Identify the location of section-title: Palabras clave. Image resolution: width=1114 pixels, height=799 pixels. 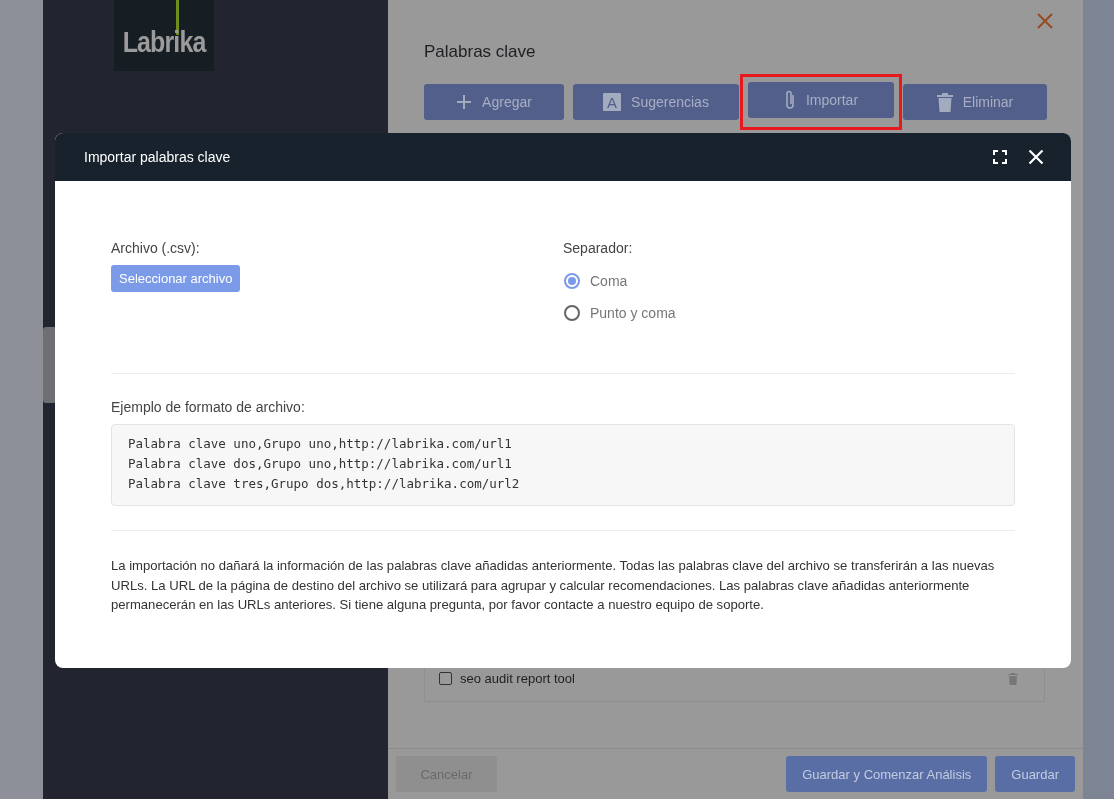
(480, 52).